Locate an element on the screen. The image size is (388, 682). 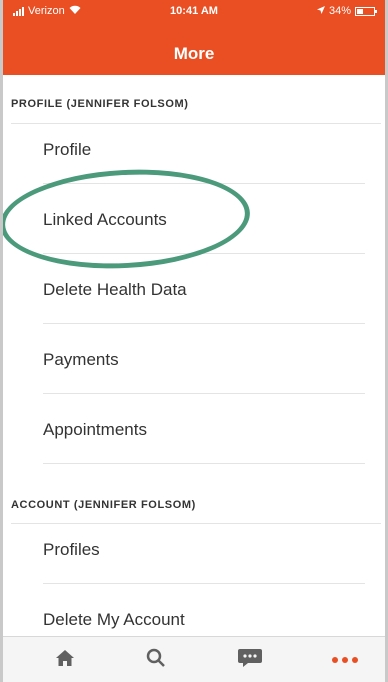
status-right: 34% is located at coordinates (346, 11).